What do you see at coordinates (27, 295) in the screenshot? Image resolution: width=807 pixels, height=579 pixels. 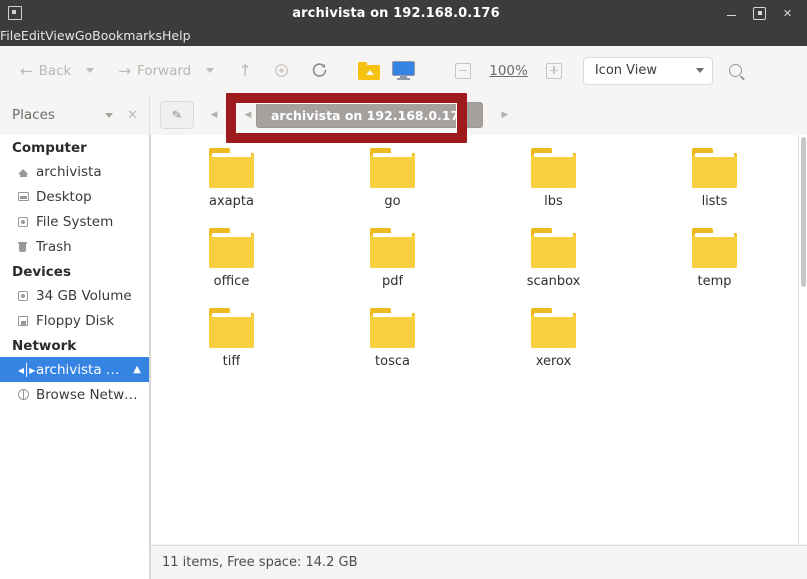 I see `volume-icon` at bounding box center [27, 295].